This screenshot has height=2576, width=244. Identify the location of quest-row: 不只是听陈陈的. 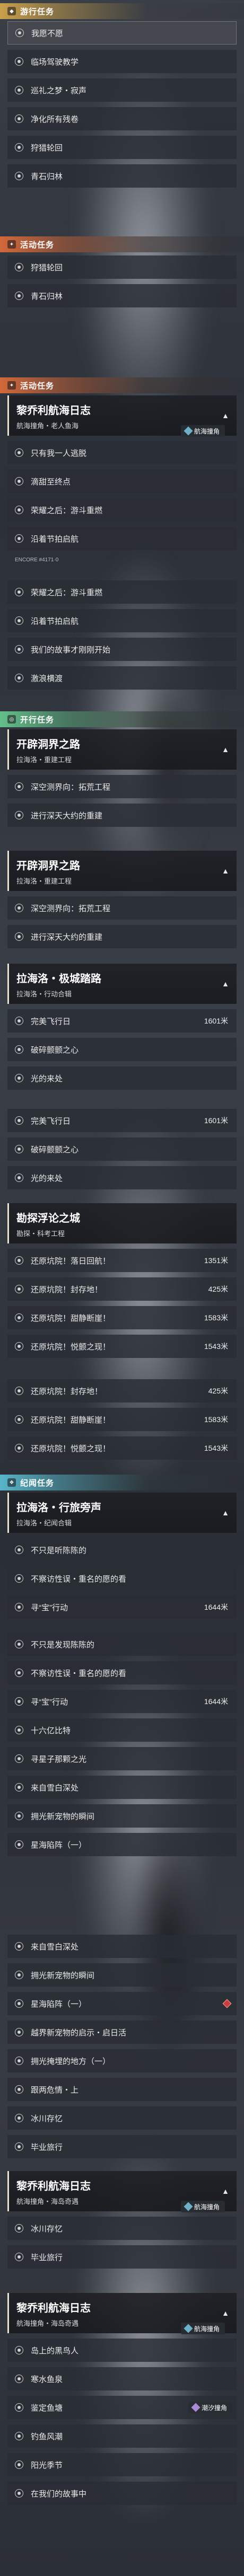
(122, 1550).